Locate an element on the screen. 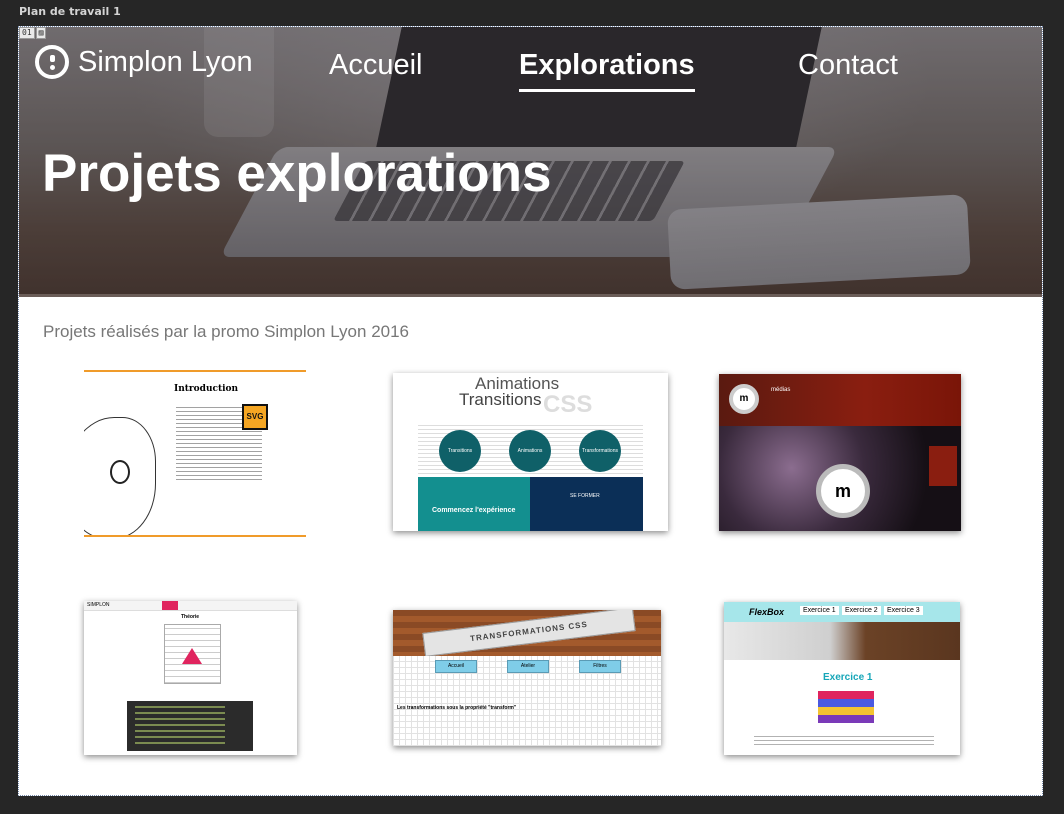 The height and width of the screenshot is (814, 1064). thumb-tab-2: Exercice 2 is located at coordinates (861, 610).